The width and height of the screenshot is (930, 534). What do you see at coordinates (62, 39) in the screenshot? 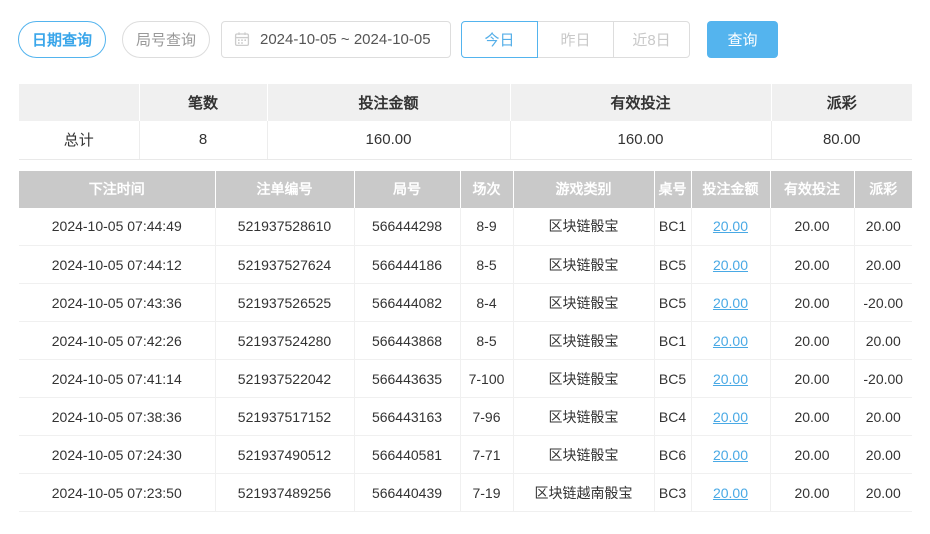
I see `date-query-button: 日期查询` at bounding box center [62, 39].